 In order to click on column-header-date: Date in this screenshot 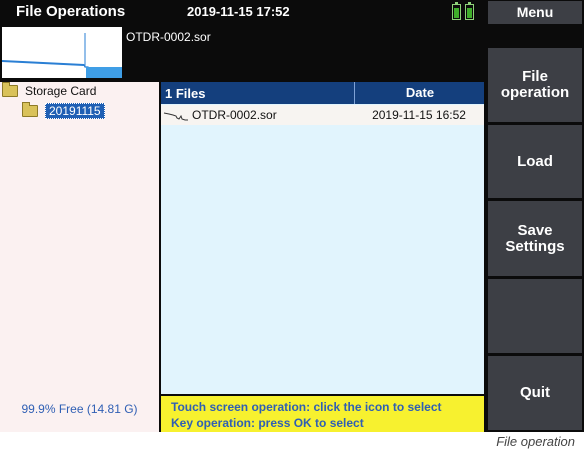, I will do `click(419, 93)`.